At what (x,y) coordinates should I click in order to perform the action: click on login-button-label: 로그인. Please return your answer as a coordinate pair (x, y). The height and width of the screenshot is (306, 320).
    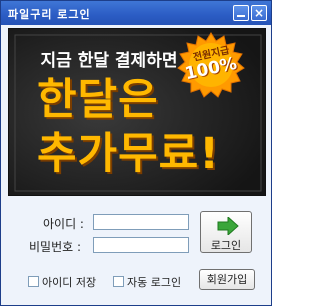
    Looking at the image, I should click on (226, 245).